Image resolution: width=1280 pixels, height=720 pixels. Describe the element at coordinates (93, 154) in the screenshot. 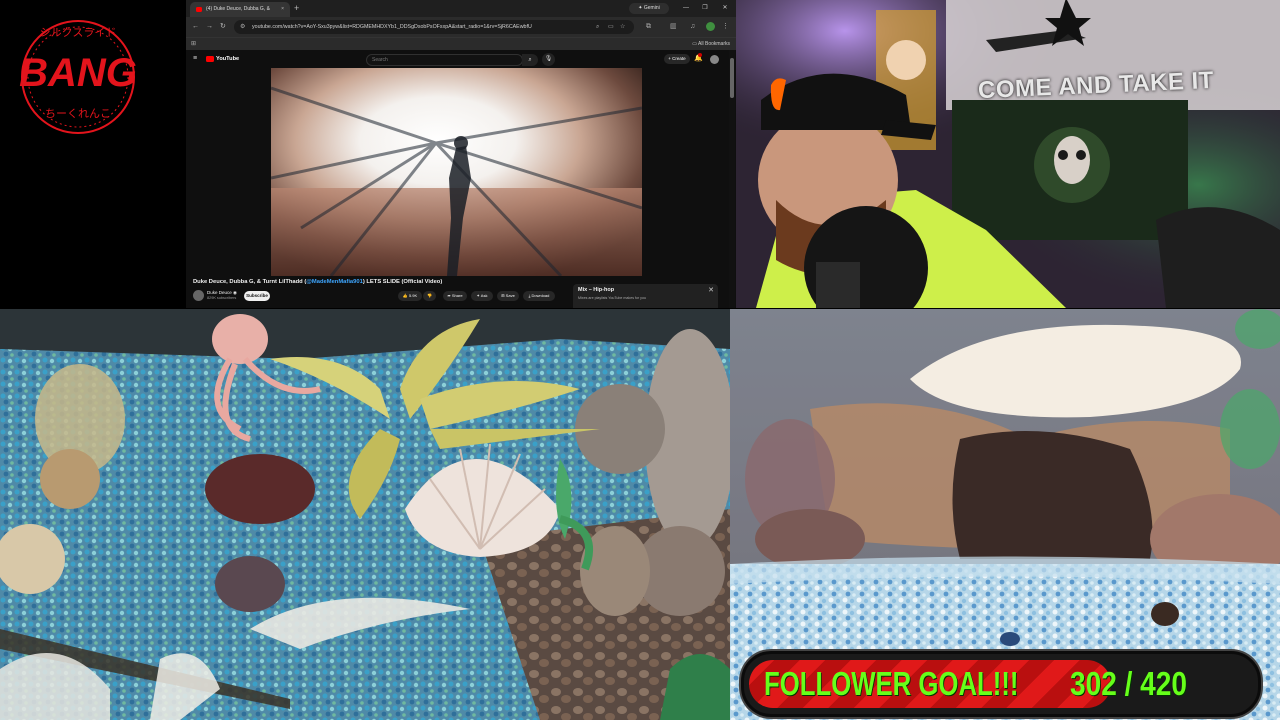

I see `logo-panel: シルクスライド BANG ちーくれんこ` at that location.